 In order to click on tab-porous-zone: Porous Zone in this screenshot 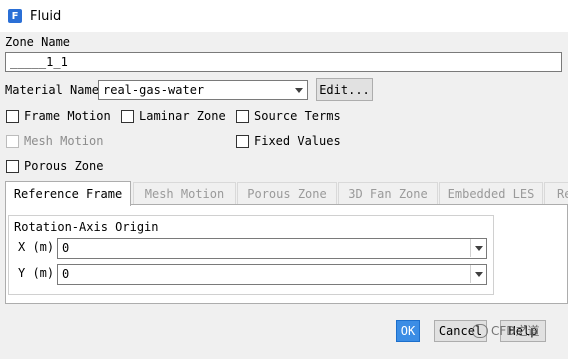, I will do `click(287, 193)`.